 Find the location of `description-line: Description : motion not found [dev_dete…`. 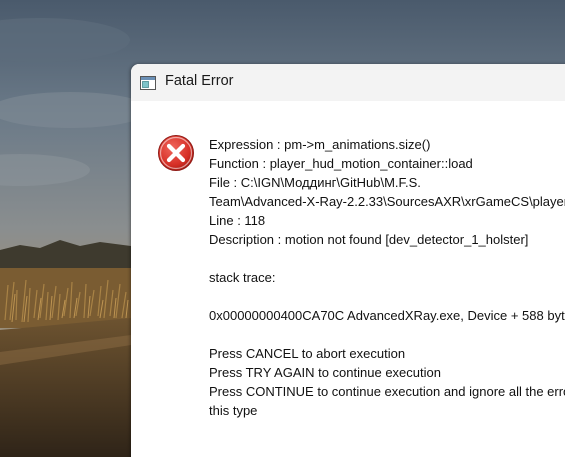

description-line: Description : motion not found [dev_dete… is located at coordinates (369, 239).